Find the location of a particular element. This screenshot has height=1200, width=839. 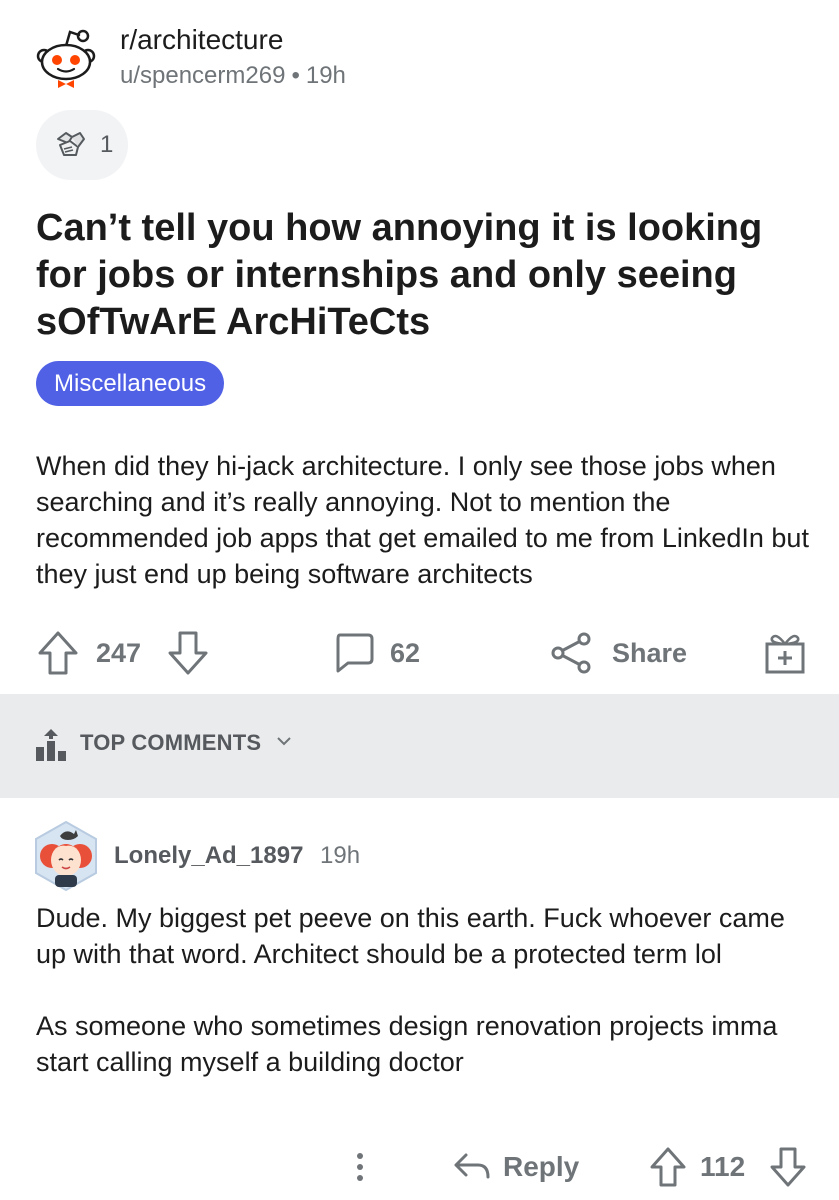

post-comment-count: 62 is located at coordinates (405, 652).